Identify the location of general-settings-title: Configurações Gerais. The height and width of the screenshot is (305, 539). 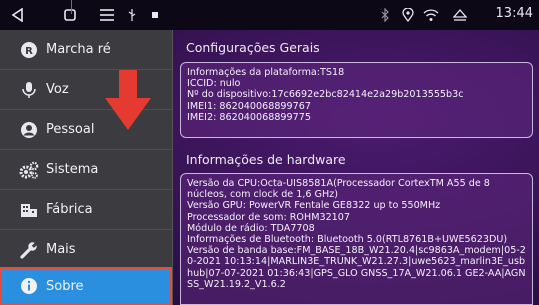
(253, 47).